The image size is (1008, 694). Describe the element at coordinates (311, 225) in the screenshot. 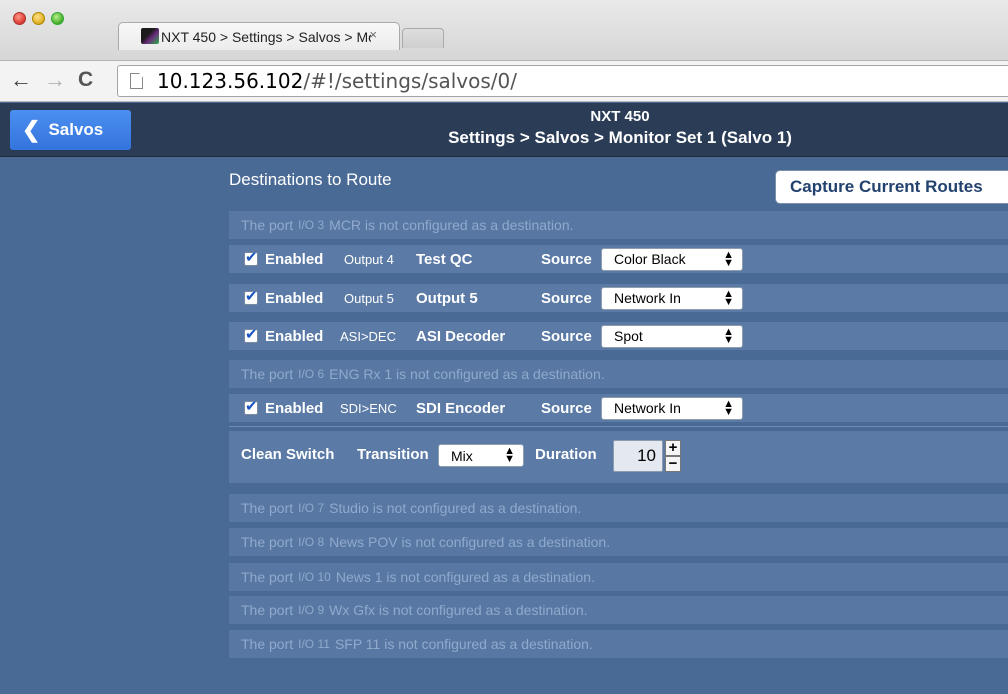

I see `port-id: I/O 3` at that location.